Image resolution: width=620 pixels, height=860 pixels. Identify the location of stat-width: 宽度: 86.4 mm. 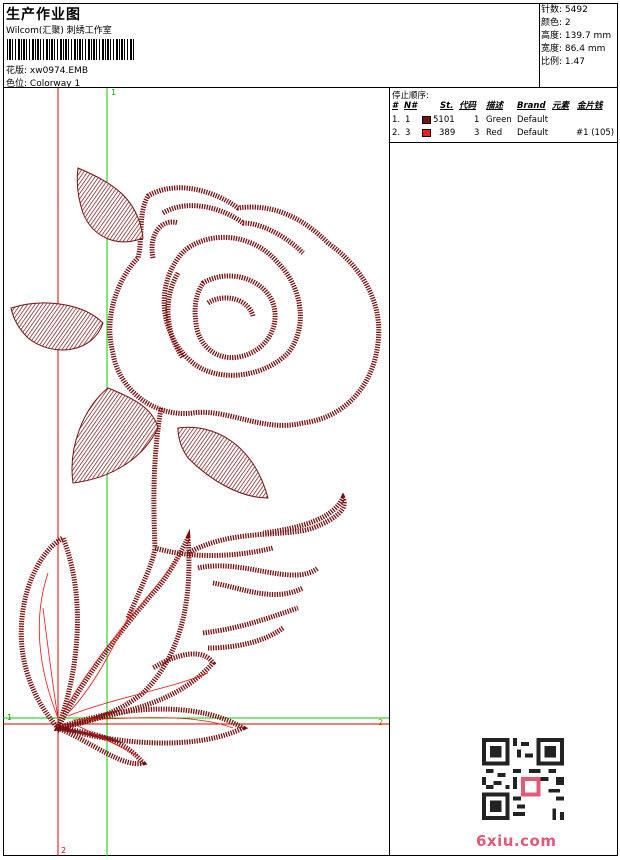
(573, 49).